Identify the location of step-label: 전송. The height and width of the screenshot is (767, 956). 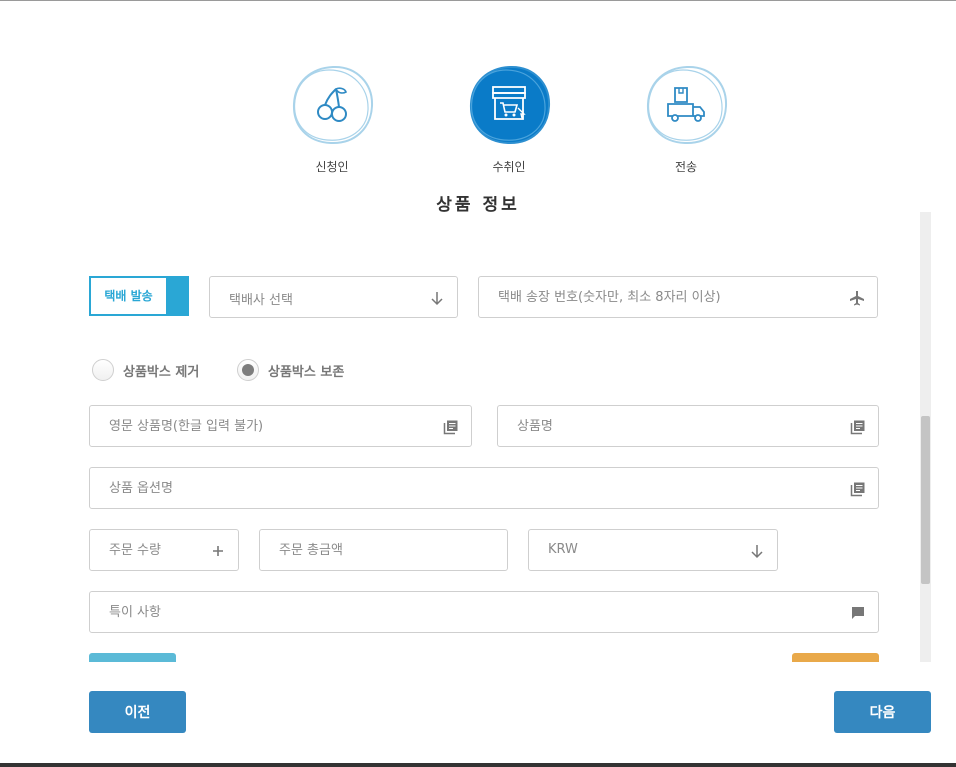
(686, 167).